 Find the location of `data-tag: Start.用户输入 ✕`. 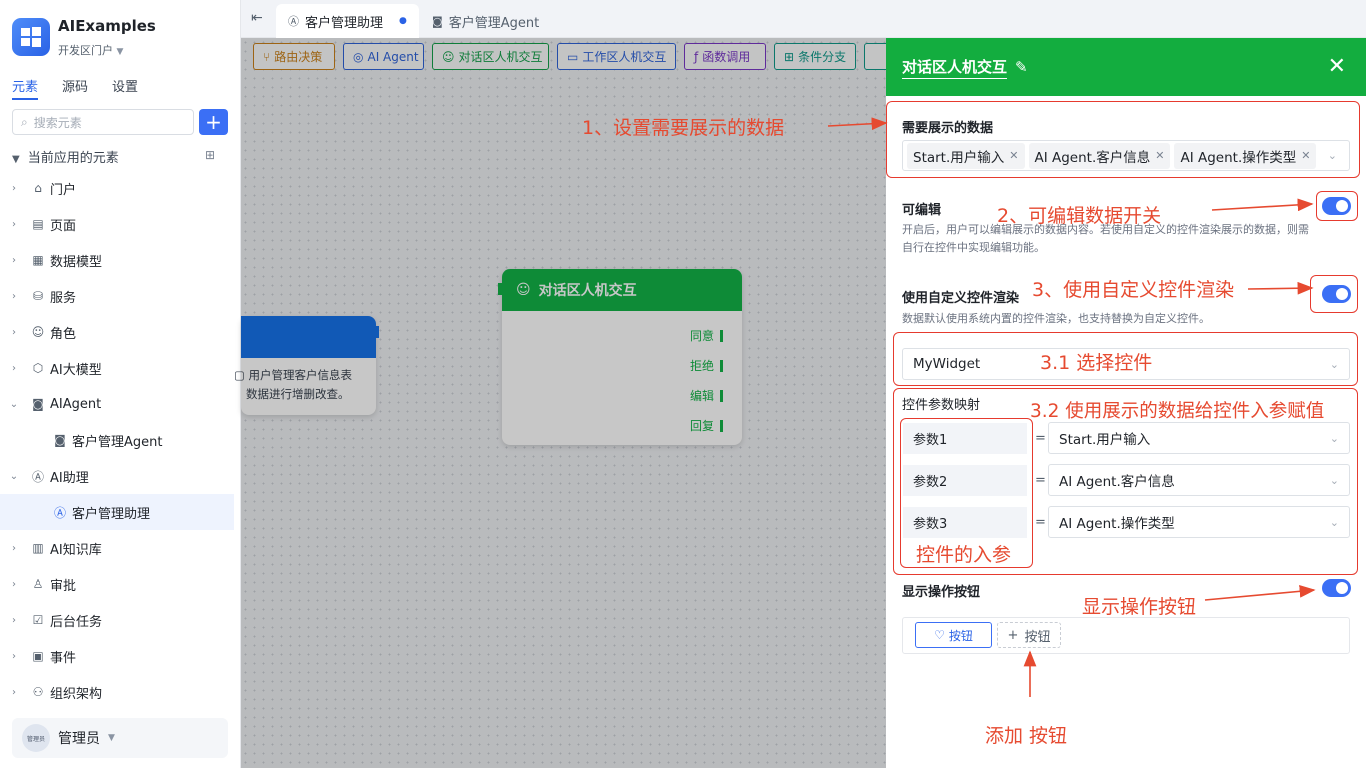

data-tag: Start.用户输入 ✕ is located at coordinates (966, 155).